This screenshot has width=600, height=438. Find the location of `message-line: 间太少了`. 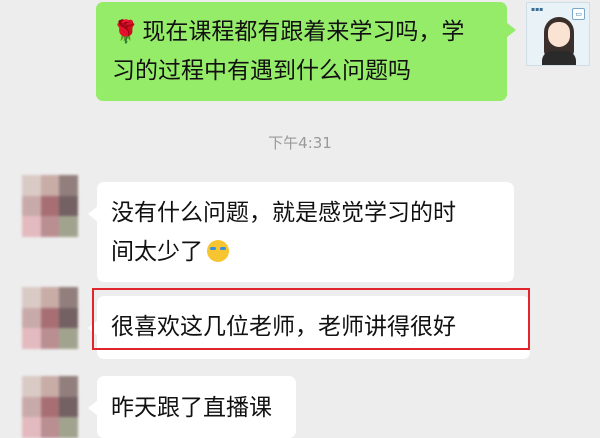

message-line: 间太少了 is located at coordinates (312, 252).